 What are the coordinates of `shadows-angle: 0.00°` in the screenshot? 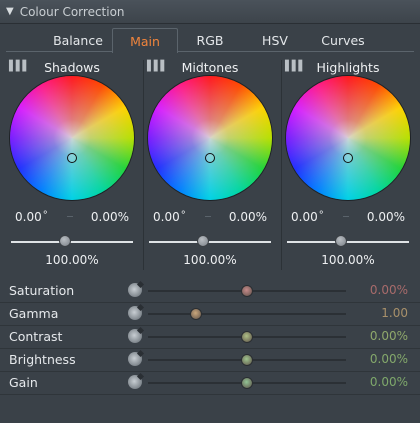 It's located at (31, 217).